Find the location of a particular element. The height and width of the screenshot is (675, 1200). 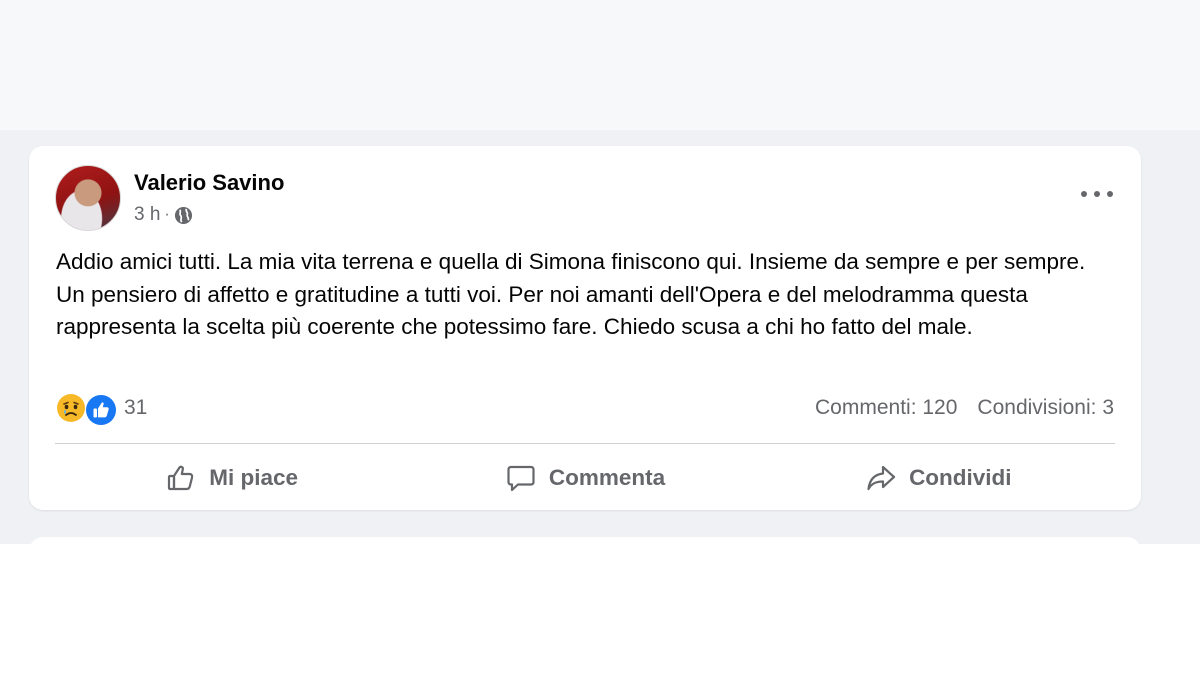

like-reaction-icon is located at coordinates (100, 409).